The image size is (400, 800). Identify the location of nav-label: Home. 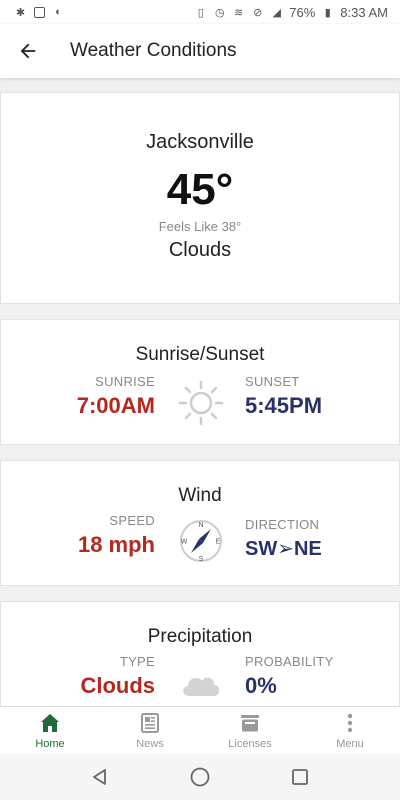
(50, 744).